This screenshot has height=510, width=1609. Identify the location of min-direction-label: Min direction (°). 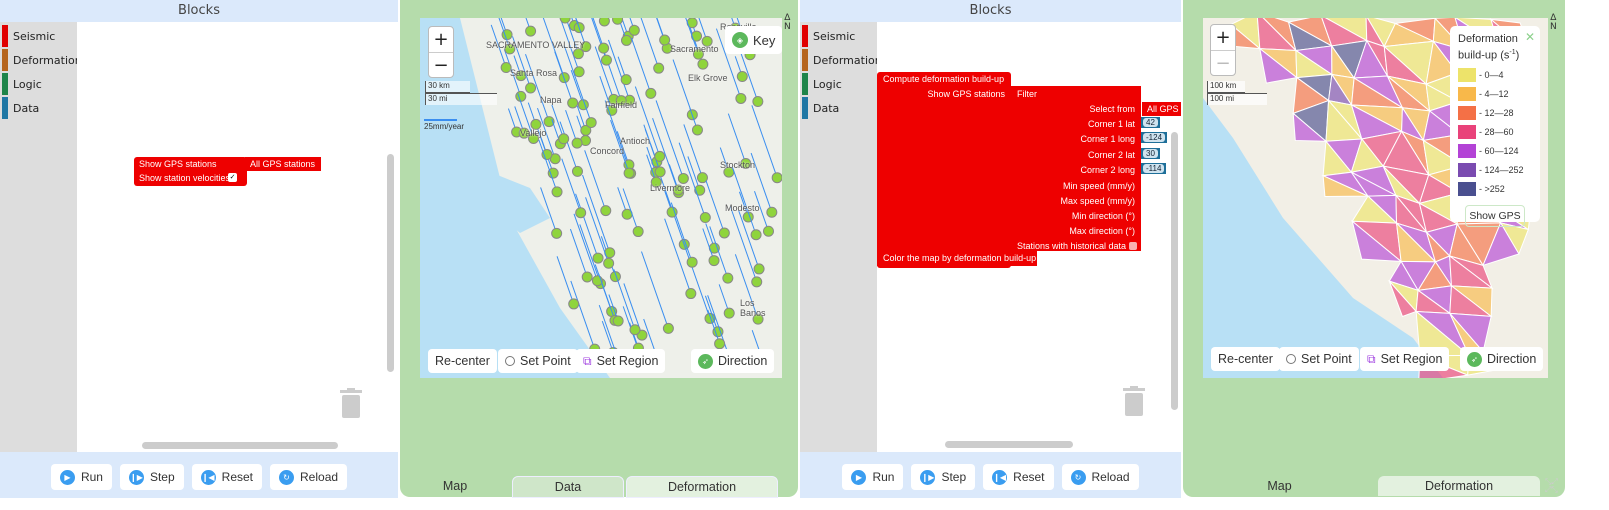
(1103, 216).